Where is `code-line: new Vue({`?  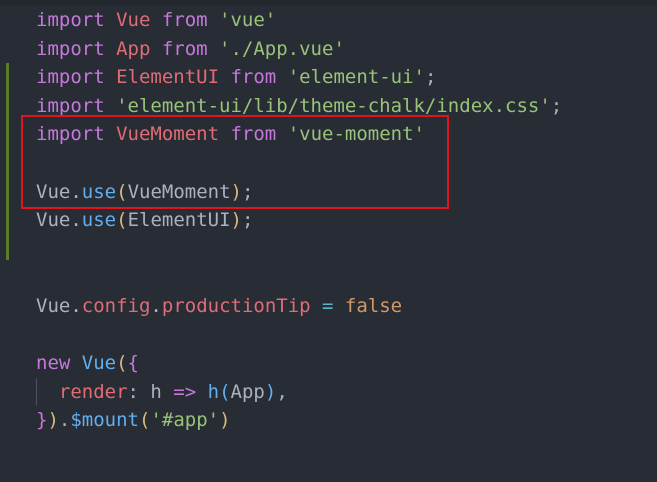
code-line: new Vue({ is located at coordinates (87, 363).